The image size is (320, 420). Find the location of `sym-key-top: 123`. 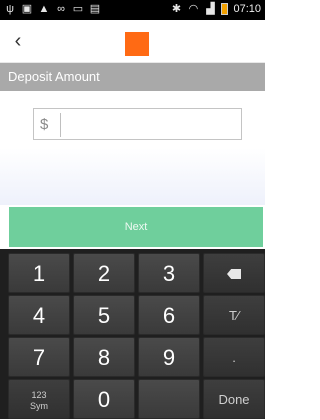

sym-key-top: 123 is located at coordinates (39, 395).